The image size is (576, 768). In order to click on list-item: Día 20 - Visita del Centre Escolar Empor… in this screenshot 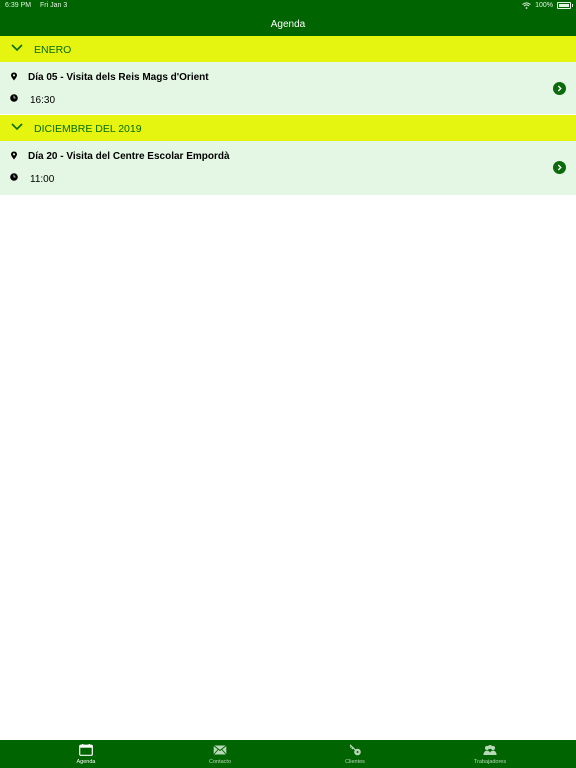, I will do `click(288, 168)`.